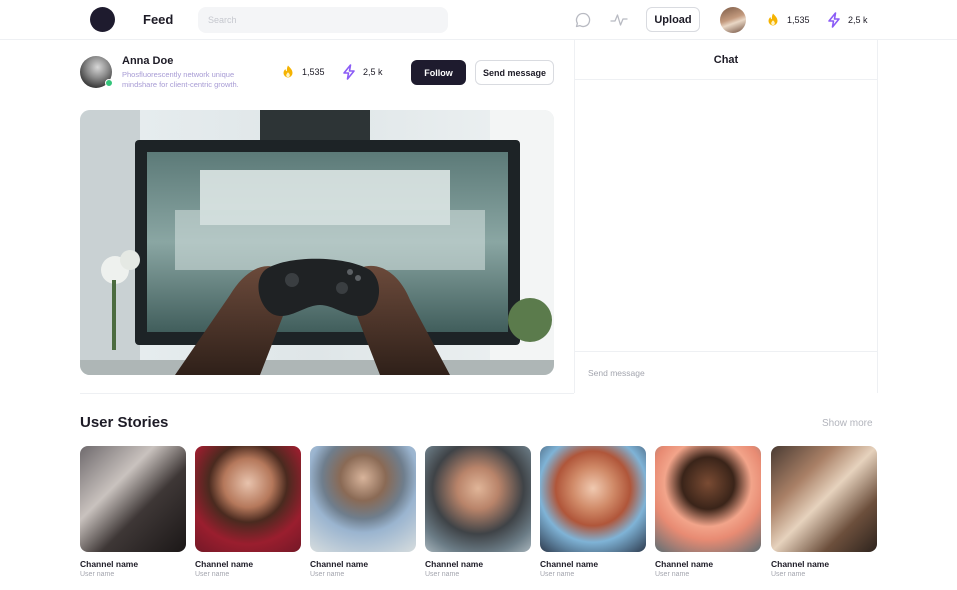 The height and width of the screenshot is (590, 957). I want to click on section-divider, so click(327, 393).